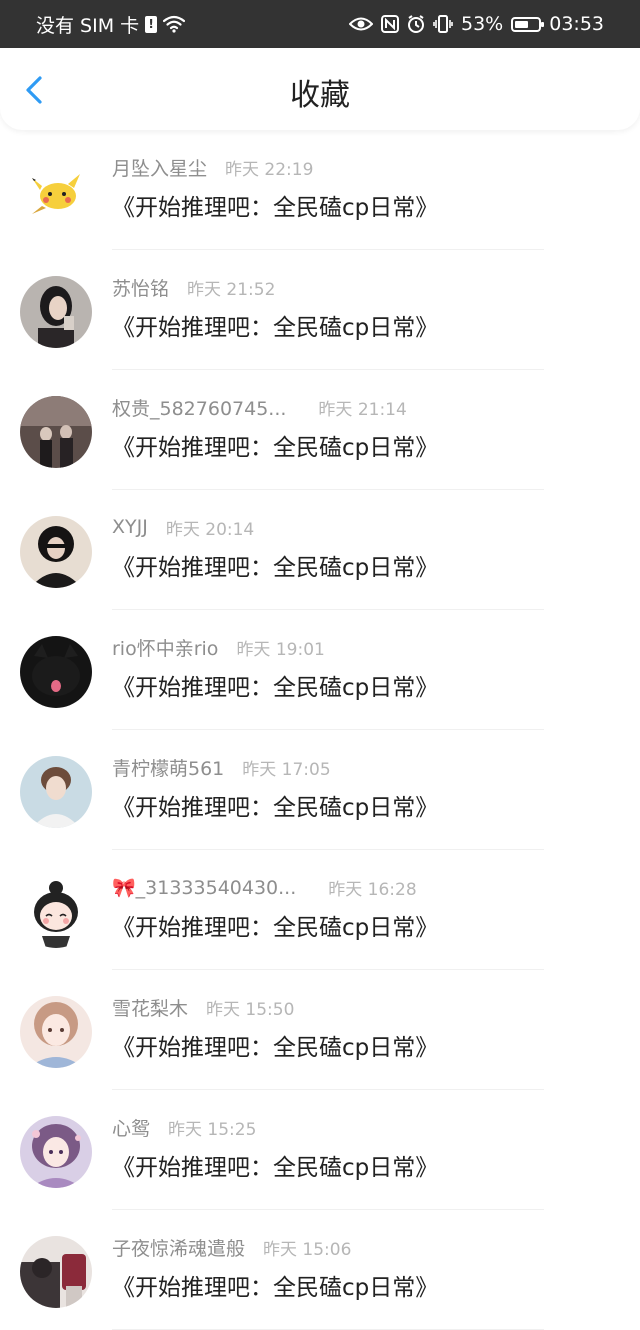 The image size is (640, 1330). I want to click on list-item: 青柠檬萌561 昨天 17:05 《开始推理吧：全民磕cp日常》, so click(320, 790).